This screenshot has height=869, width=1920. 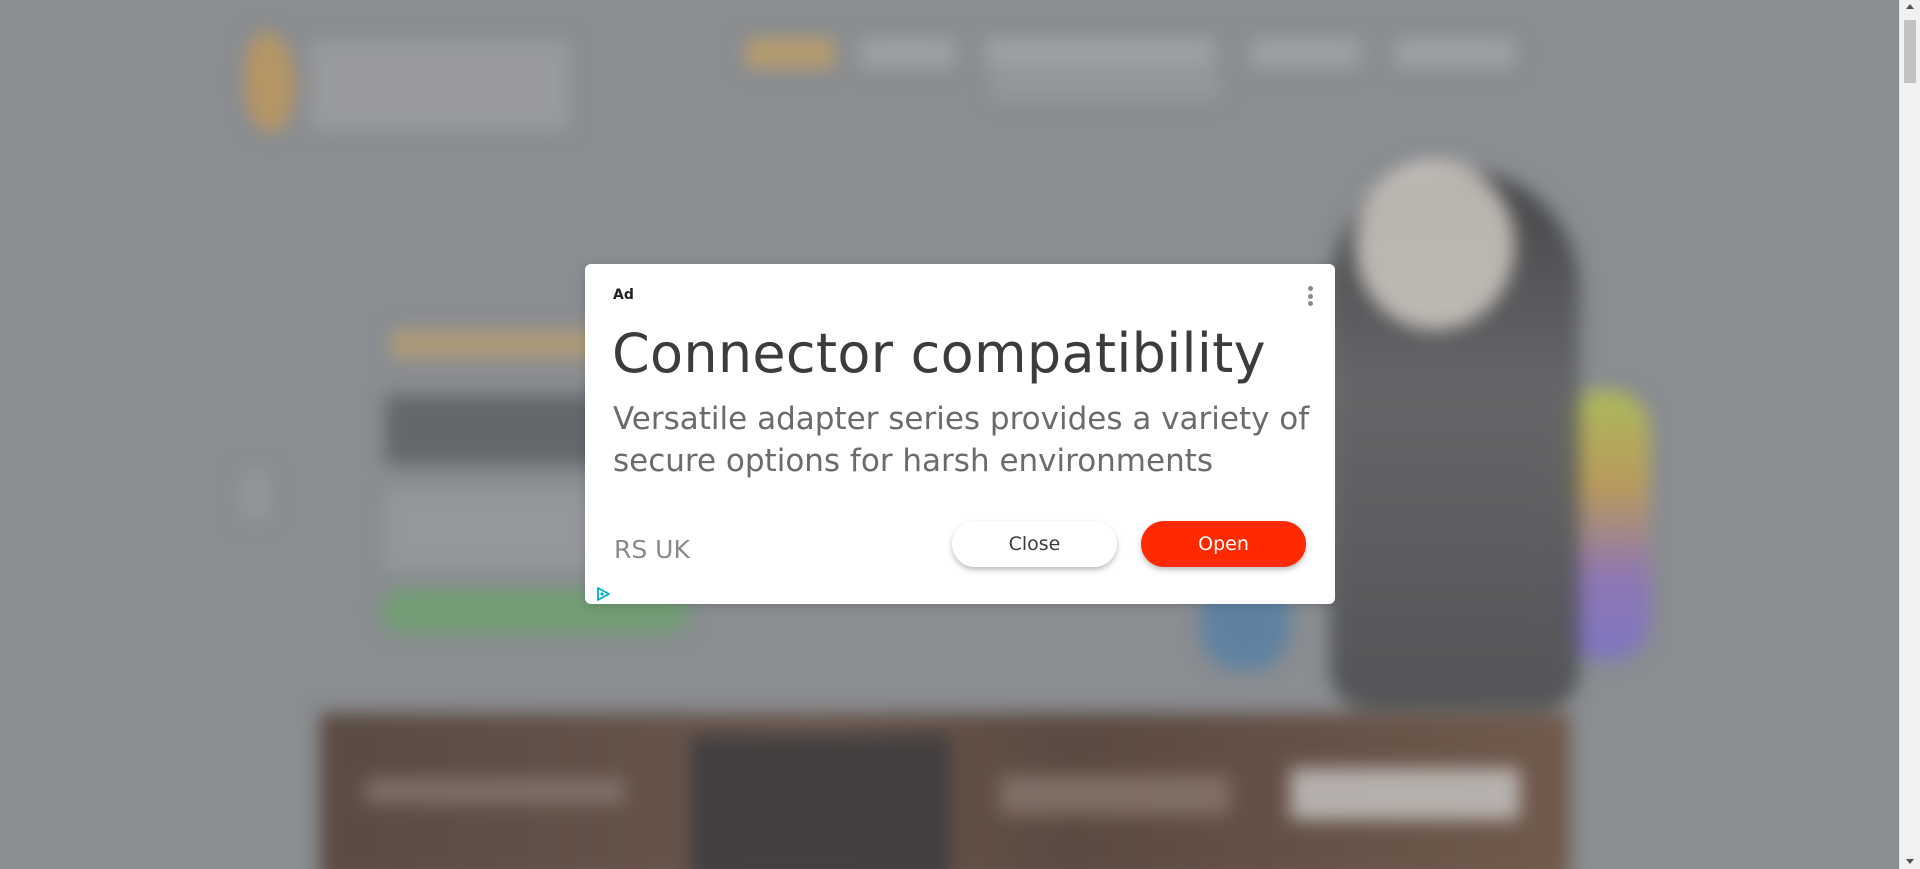 What do you see at coordinates (1910, 51) in the screenshot?
I see `scroll-thumb` at bounding box center [1910, 51].